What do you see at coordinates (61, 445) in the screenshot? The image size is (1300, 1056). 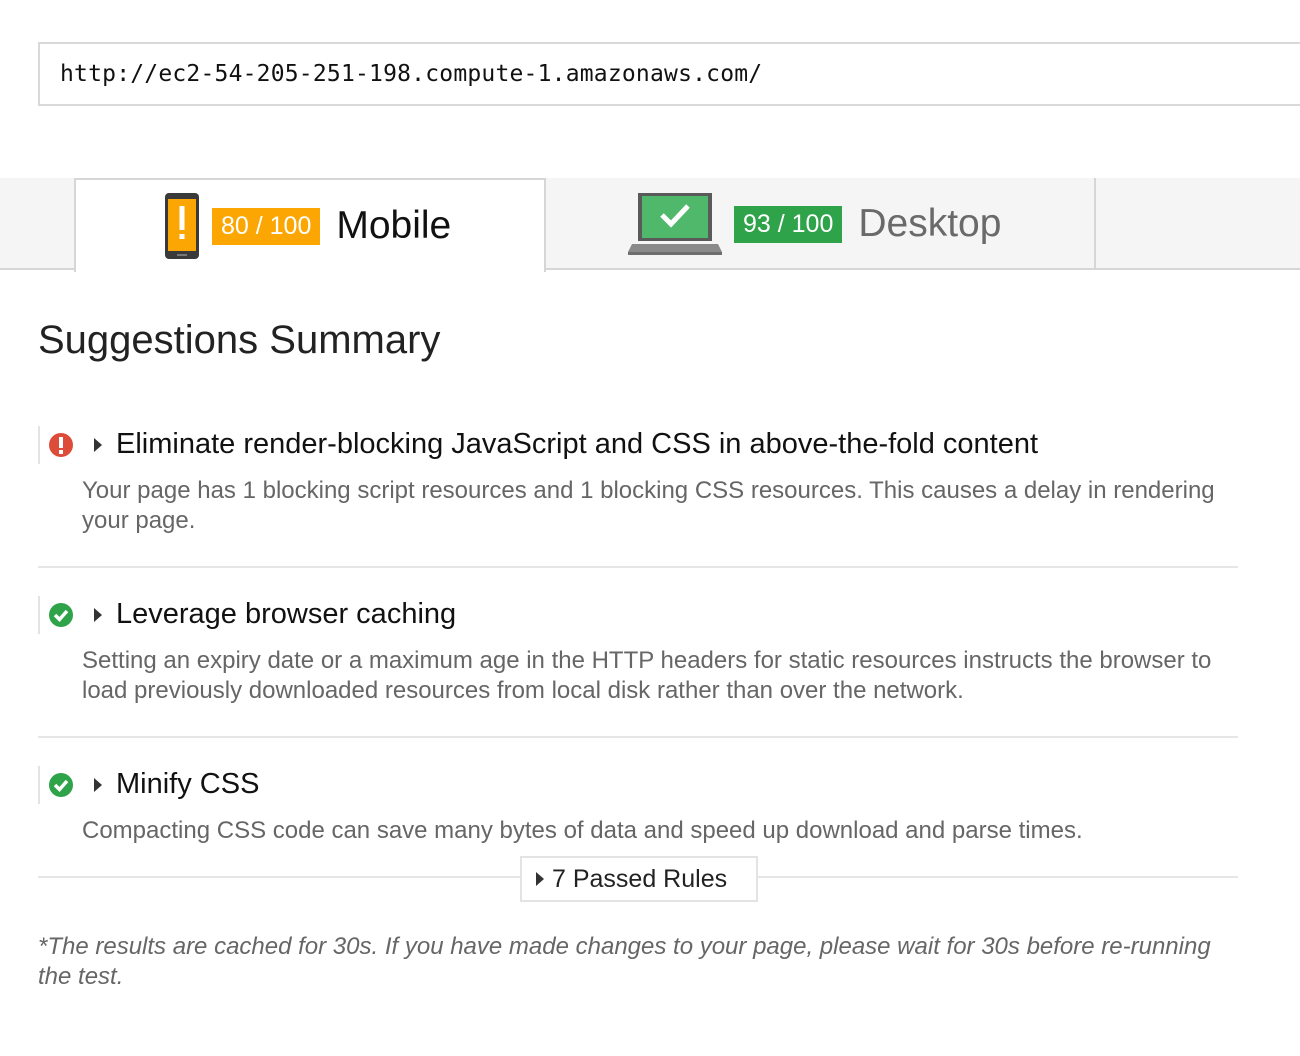 I see `error-circle-icon` at bounding box center [61, 445].